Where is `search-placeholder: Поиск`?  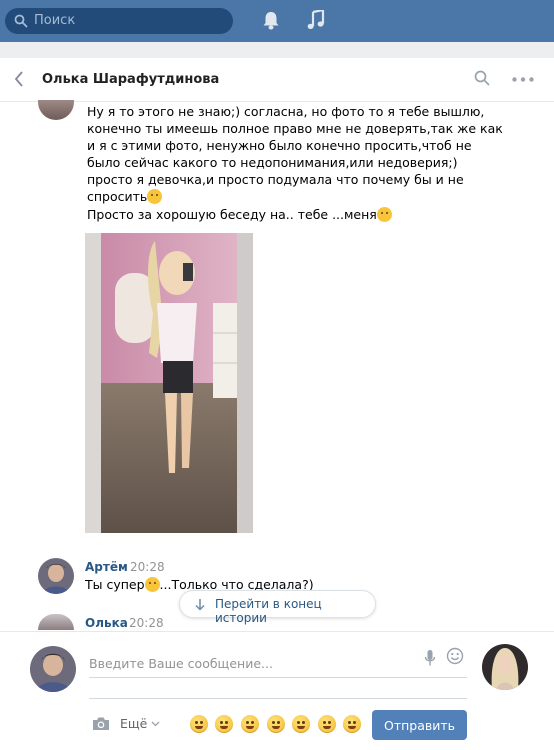 search-placeholder: Поиск is located at coordinates (55, 20).